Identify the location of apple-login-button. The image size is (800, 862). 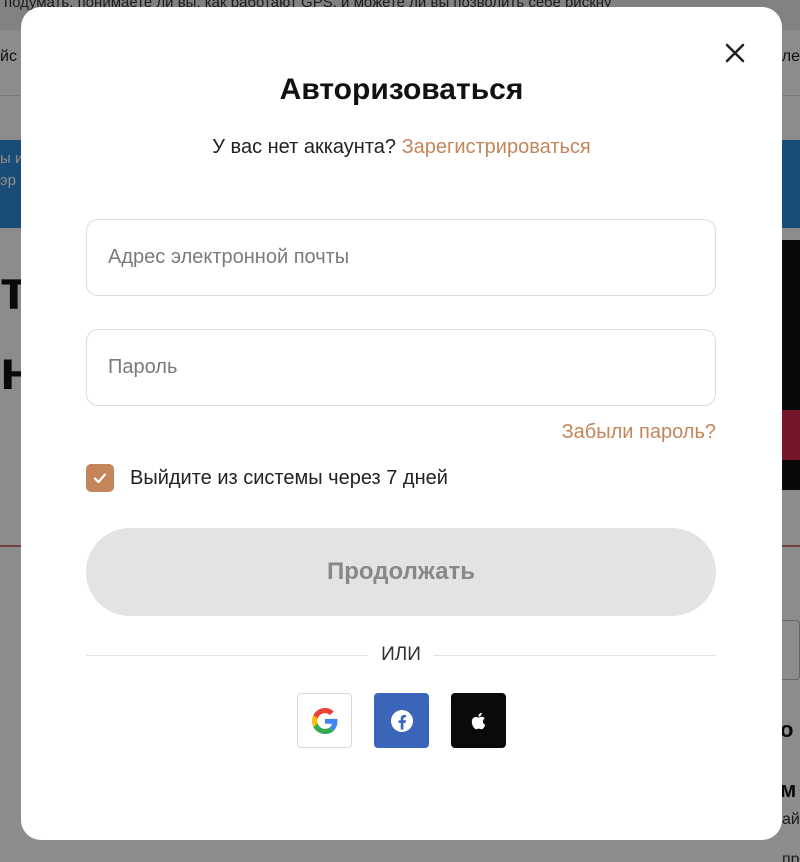
(478, 720).